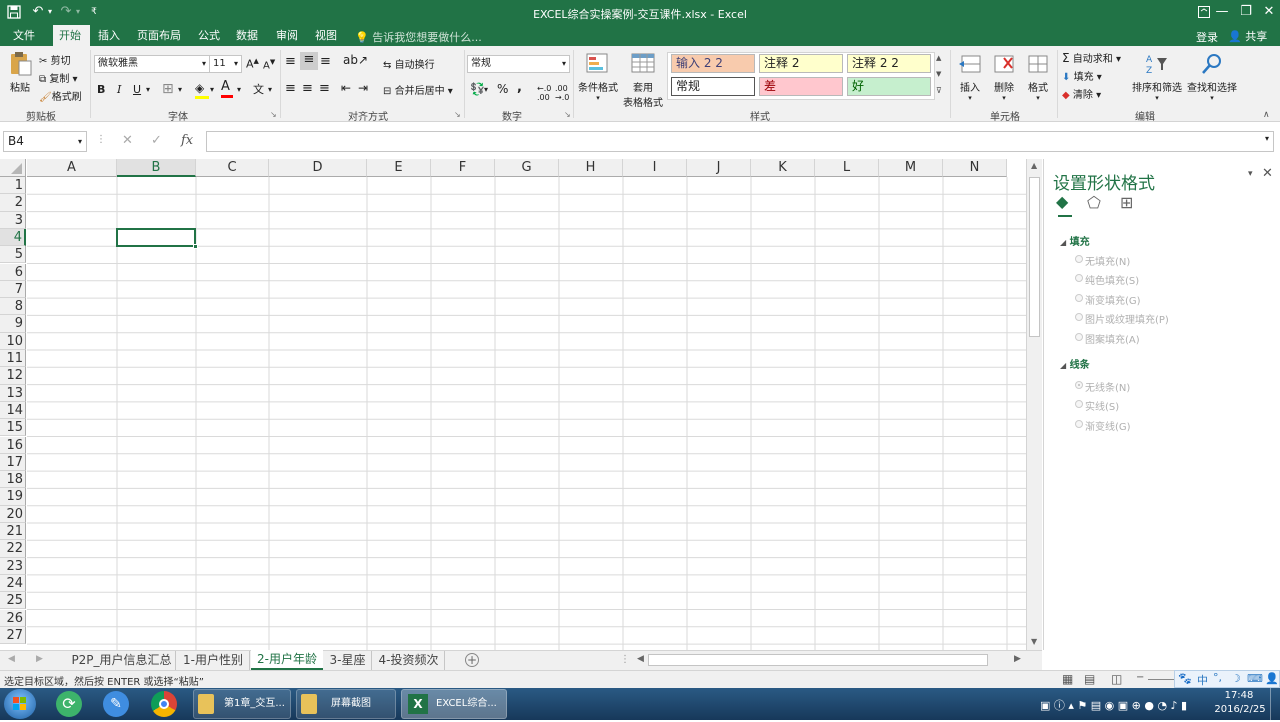 The image size is (1280, 722). What do you see at coordinates (1079, 259) in the screenshot?
I see `no-fill-radio` at bounding box center [1079, 259].